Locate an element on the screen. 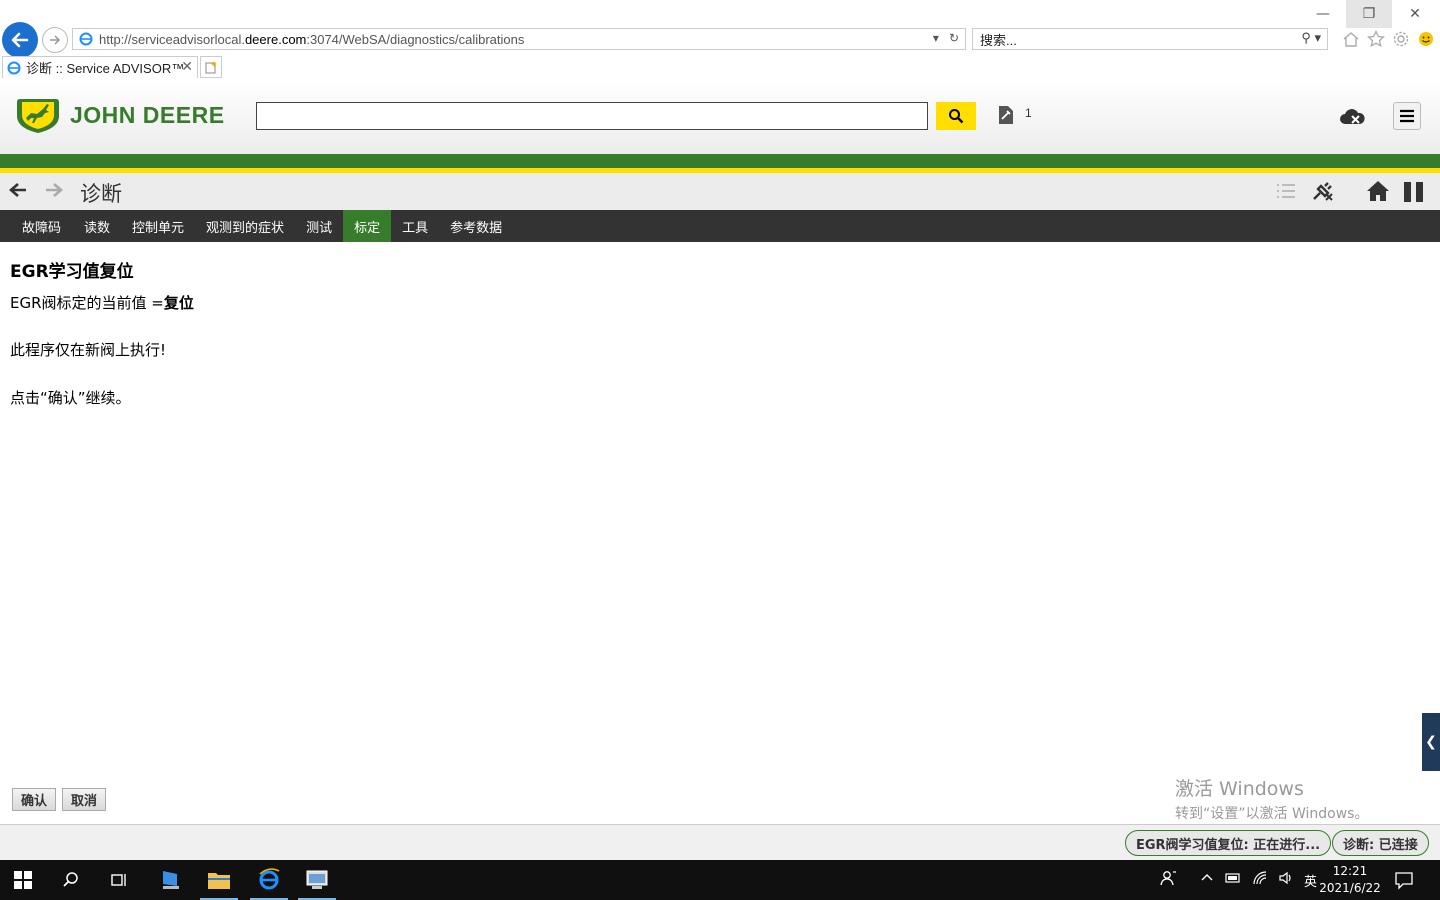 The height and width of the screenshot is (900, 1440). hamburger-icon is located at coordinates (1407, 116).